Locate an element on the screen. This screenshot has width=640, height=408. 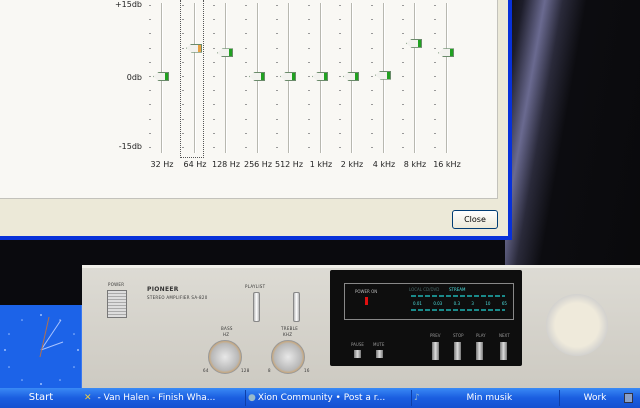
prev-label: PREV is located at coordinates (435, 335).